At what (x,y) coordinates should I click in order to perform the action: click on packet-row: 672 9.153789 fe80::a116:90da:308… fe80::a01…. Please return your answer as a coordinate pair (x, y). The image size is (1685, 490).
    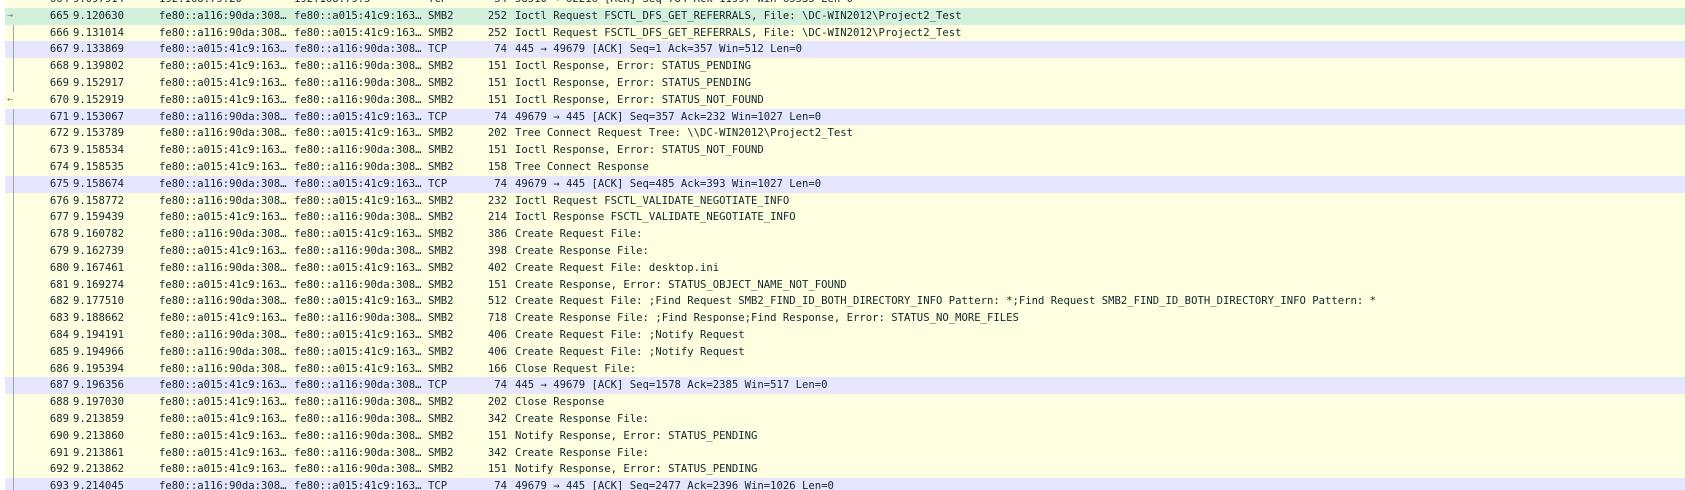
    Looking at the image, I should click on (845, 134).